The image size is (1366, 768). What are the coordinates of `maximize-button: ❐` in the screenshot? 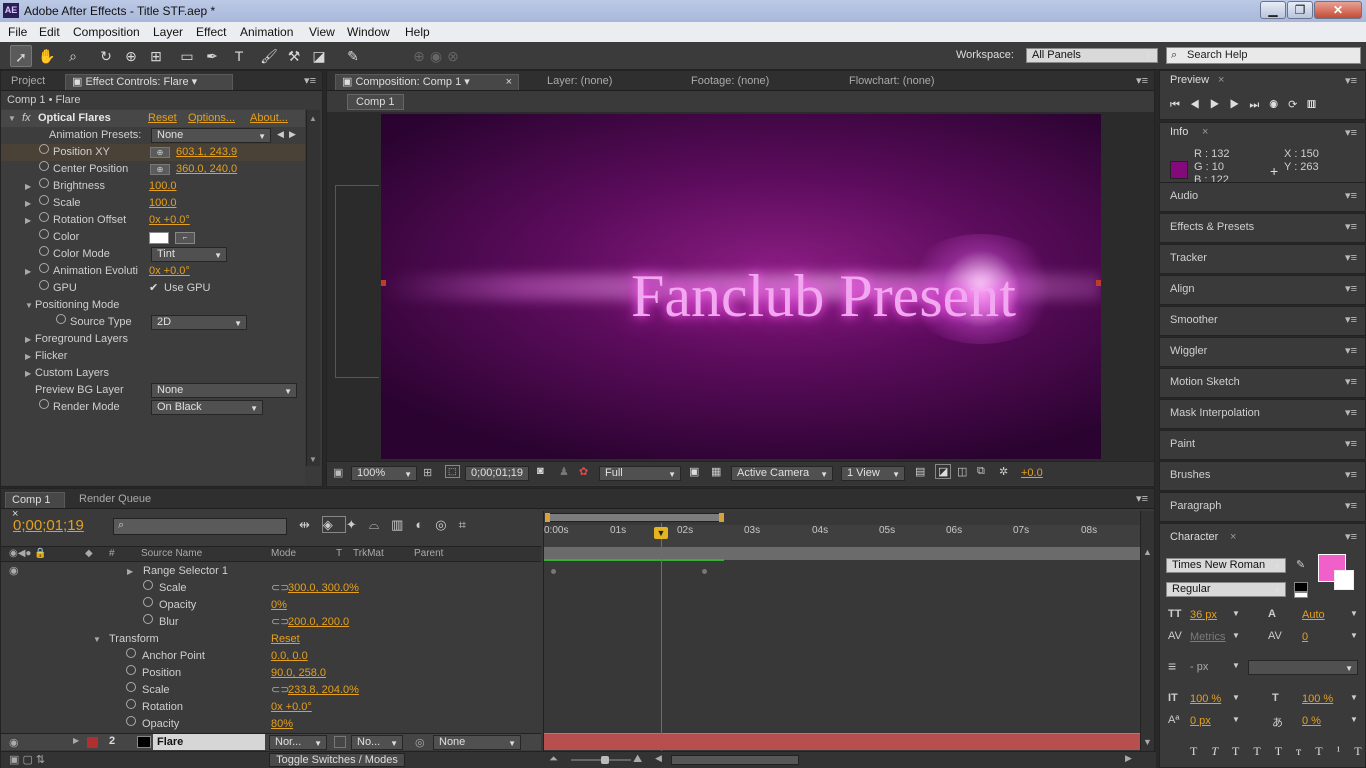 It's located at (1300, 10).